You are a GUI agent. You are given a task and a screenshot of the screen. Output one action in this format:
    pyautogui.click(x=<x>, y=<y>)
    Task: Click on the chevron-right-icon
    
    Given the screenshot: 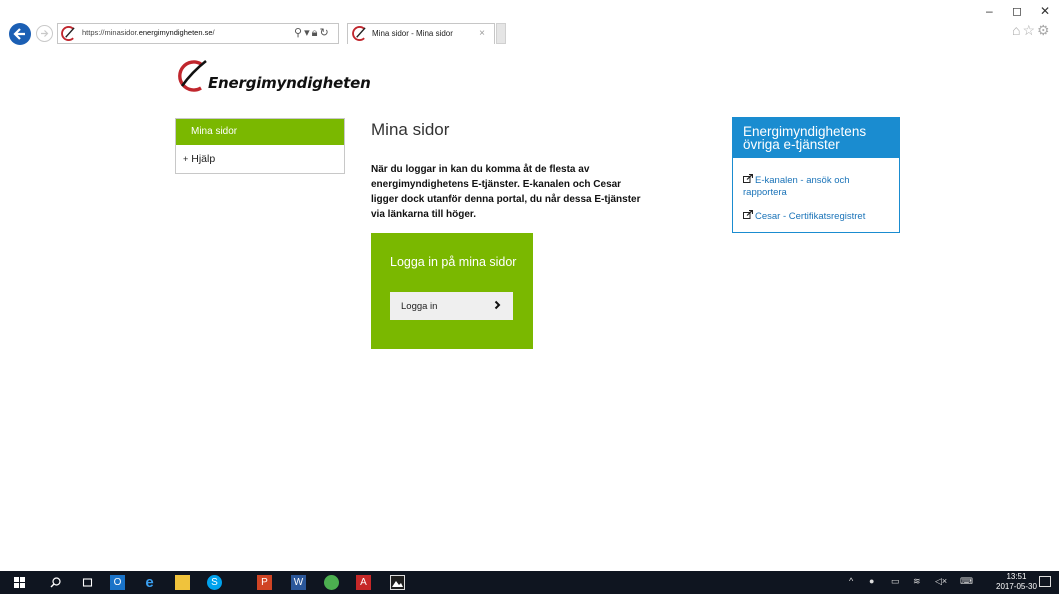 What is the action you would take?
    pyautogui.click(x=497, y=306)
    